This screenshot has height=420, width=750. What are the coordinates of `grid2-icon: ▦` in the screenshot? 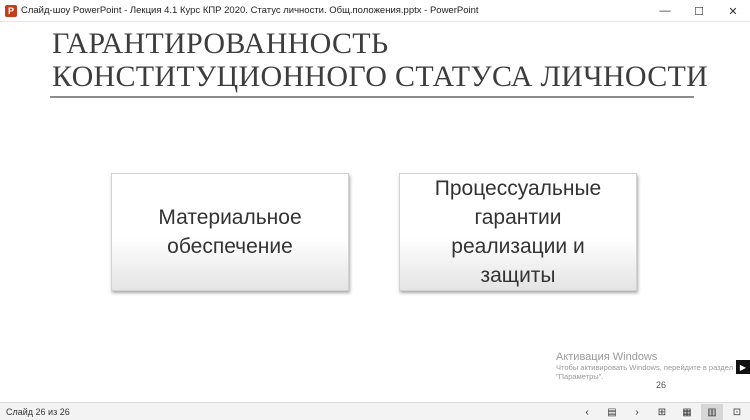 It's located at (687, 412).